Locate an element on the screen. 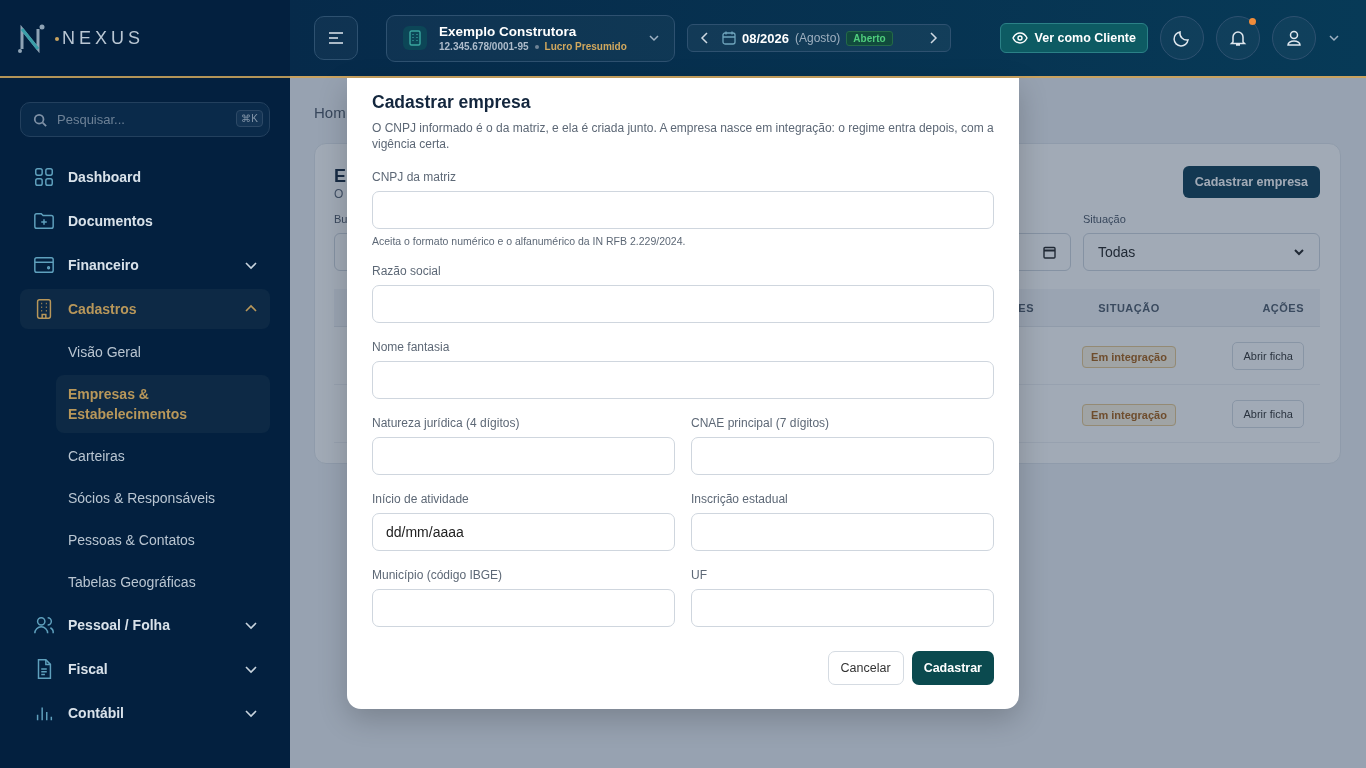 The width and height of the screenshot is (1366, 768). nav-subitem: Empresas & Estabelecimentos is located at coordinates (163, 404).